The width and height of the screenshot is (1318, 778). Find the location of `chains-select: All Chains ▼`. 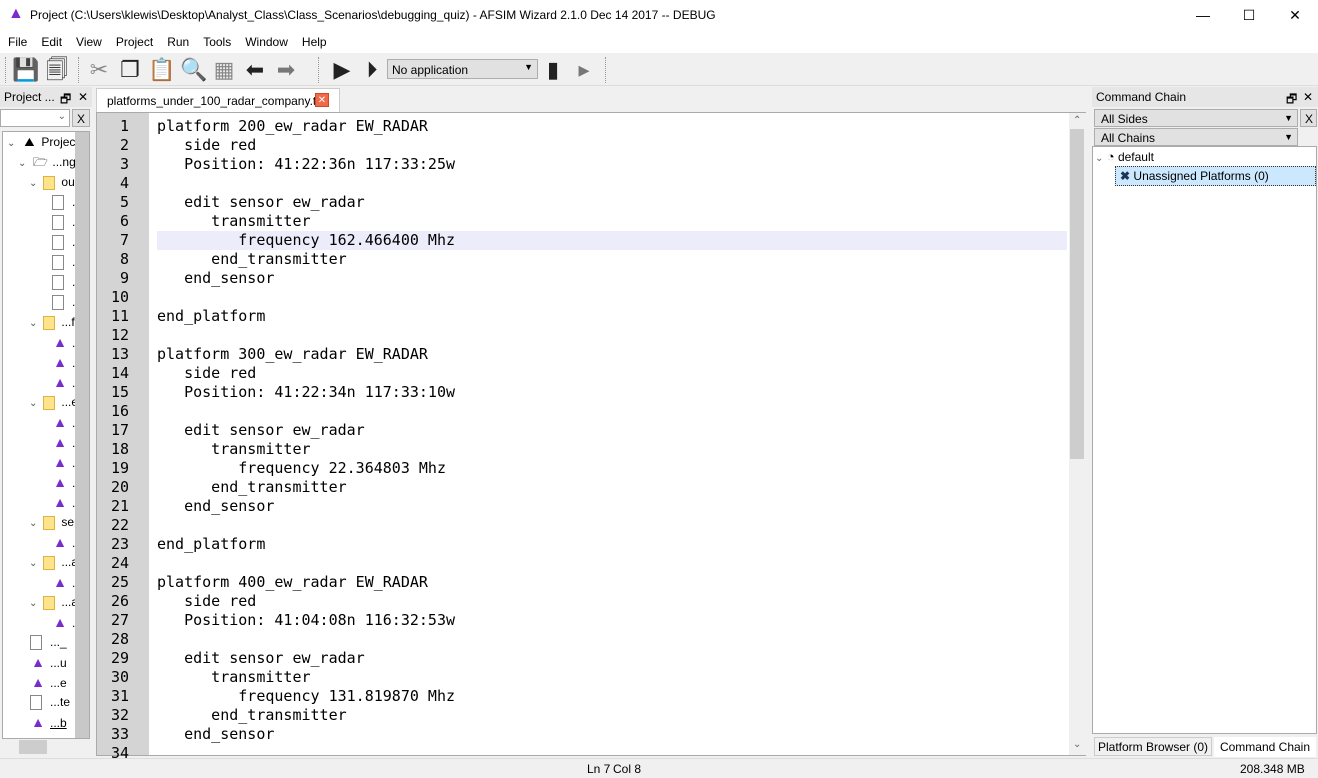

chains-select: All Chains ▼ is located at coordinates (1196, 137).